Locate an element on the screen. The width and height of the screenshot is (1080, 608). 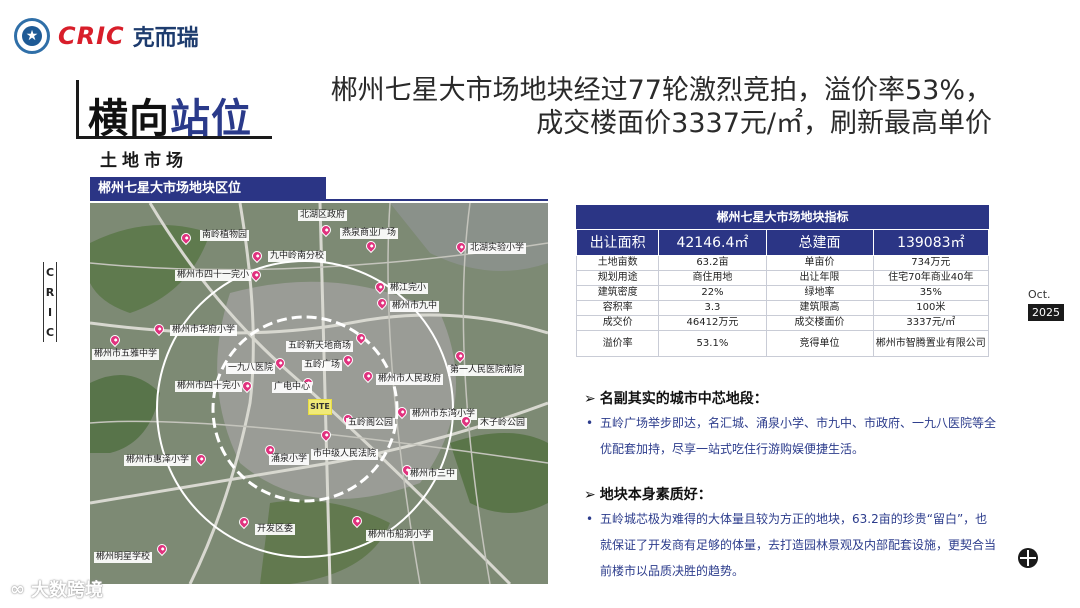
table-cell: 成交楼面价 is located at coordinates (819, 323).